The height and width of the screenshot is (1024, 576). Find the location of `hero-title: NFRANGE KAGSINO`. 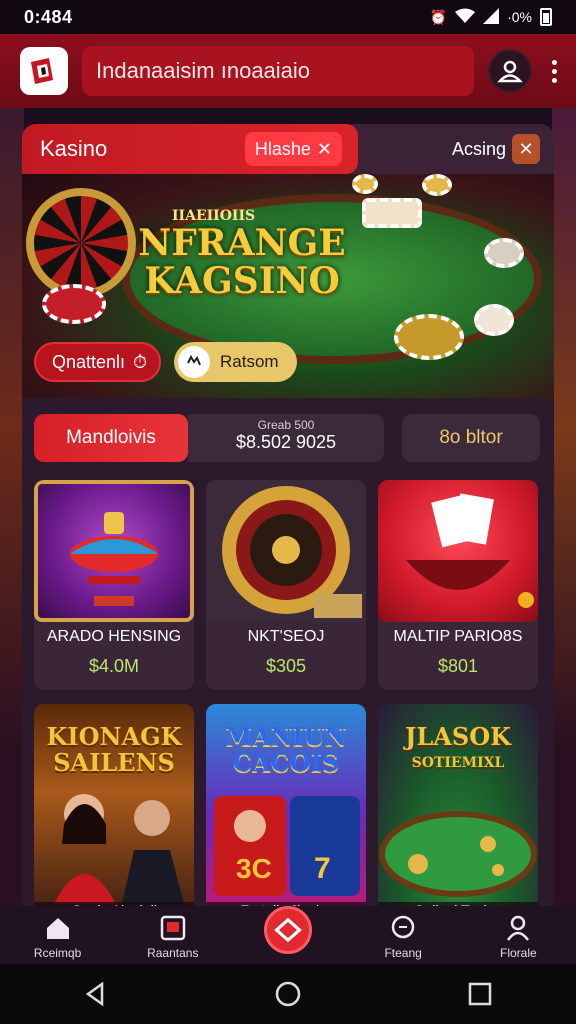

hero-title: NFRANGE KAGSINO is located at coordinates (242, 262).